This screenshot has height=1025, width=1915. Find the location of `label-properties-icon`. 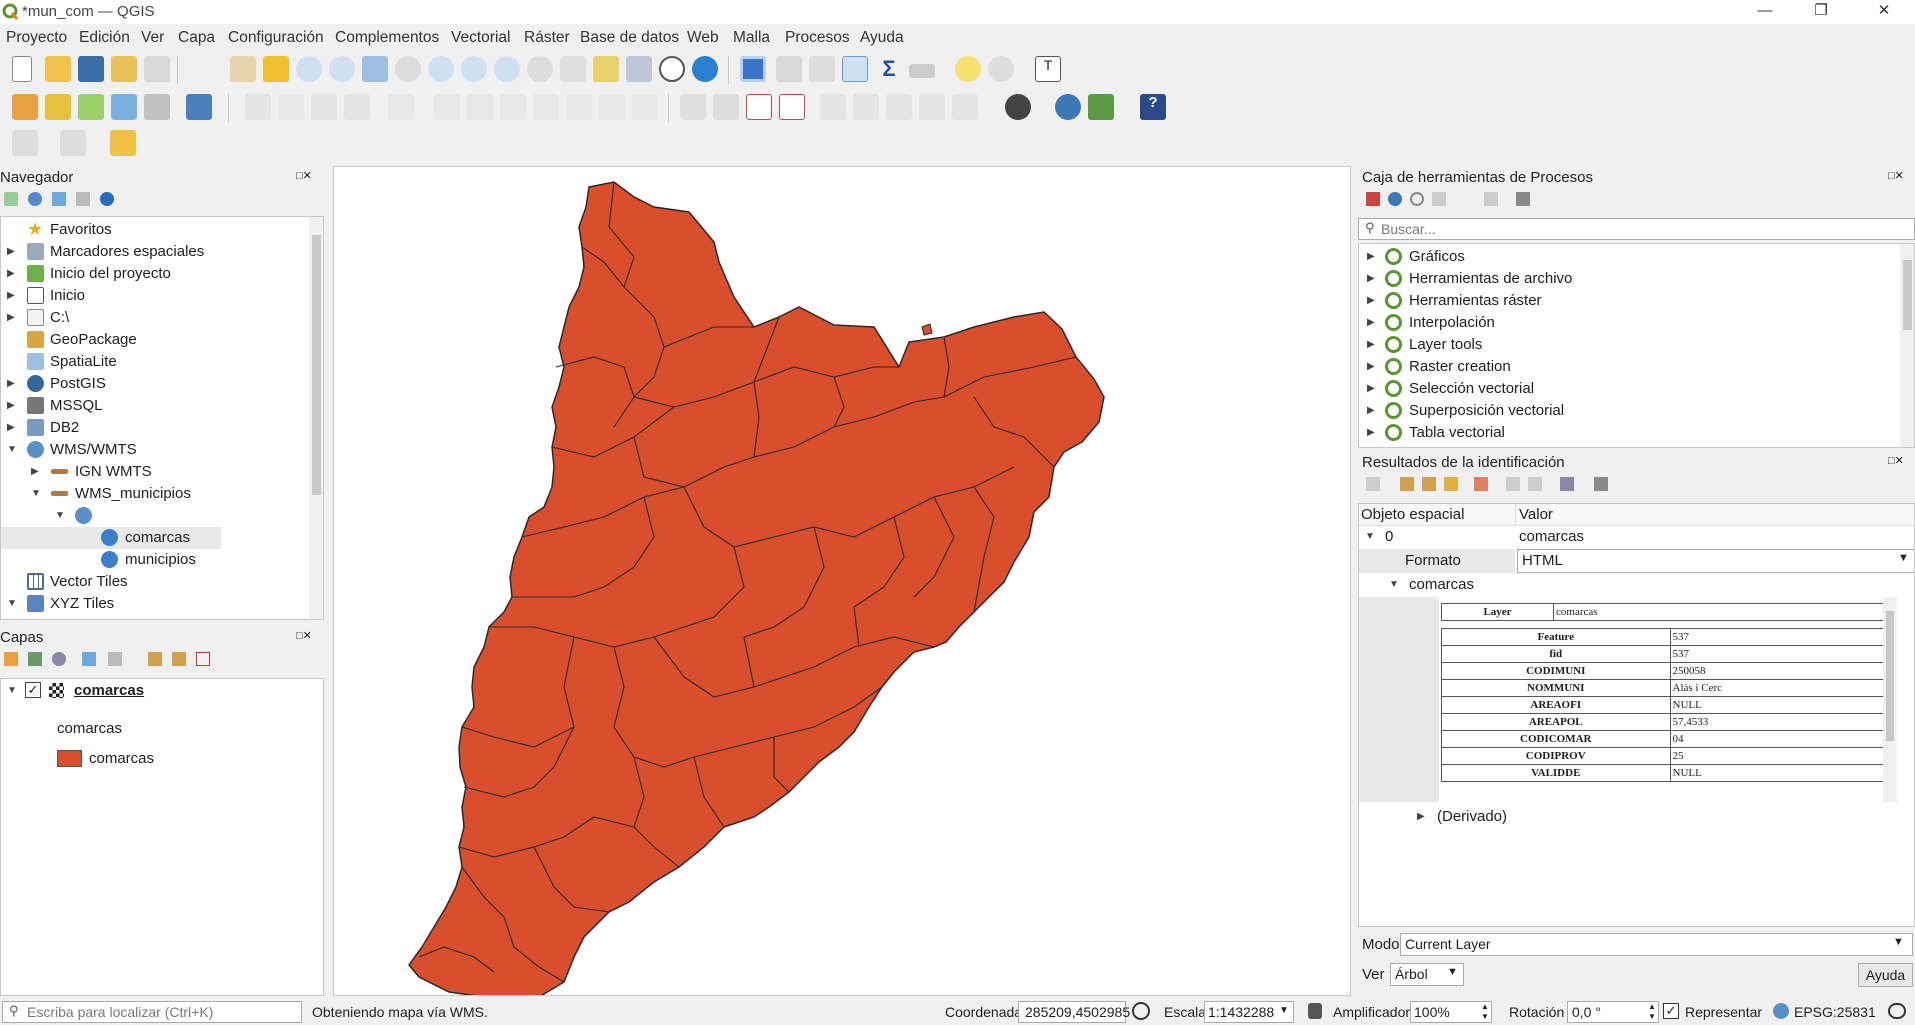

label-properties-icon is located at coordinates (965, 107).